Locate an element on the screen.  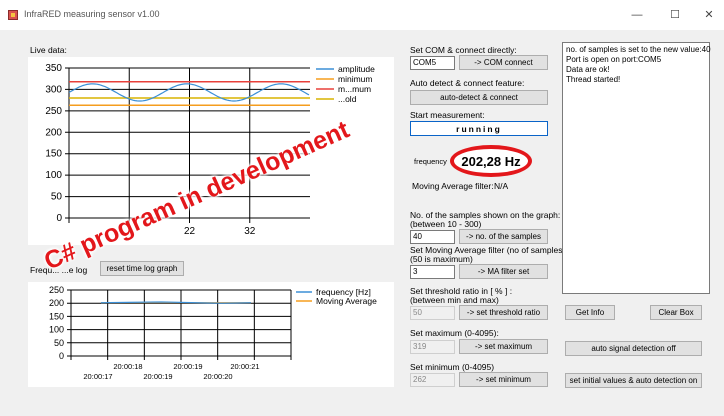
set-samples-button: -> no. of the samples is located at coordinates (503, 236).